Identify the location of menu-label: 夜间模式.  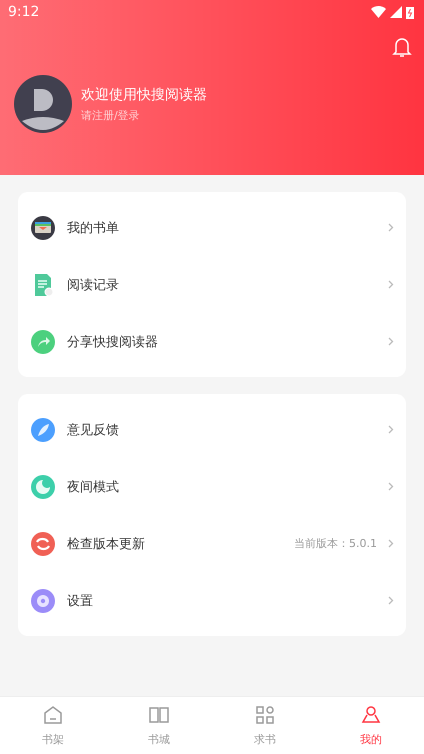
(93, 487).